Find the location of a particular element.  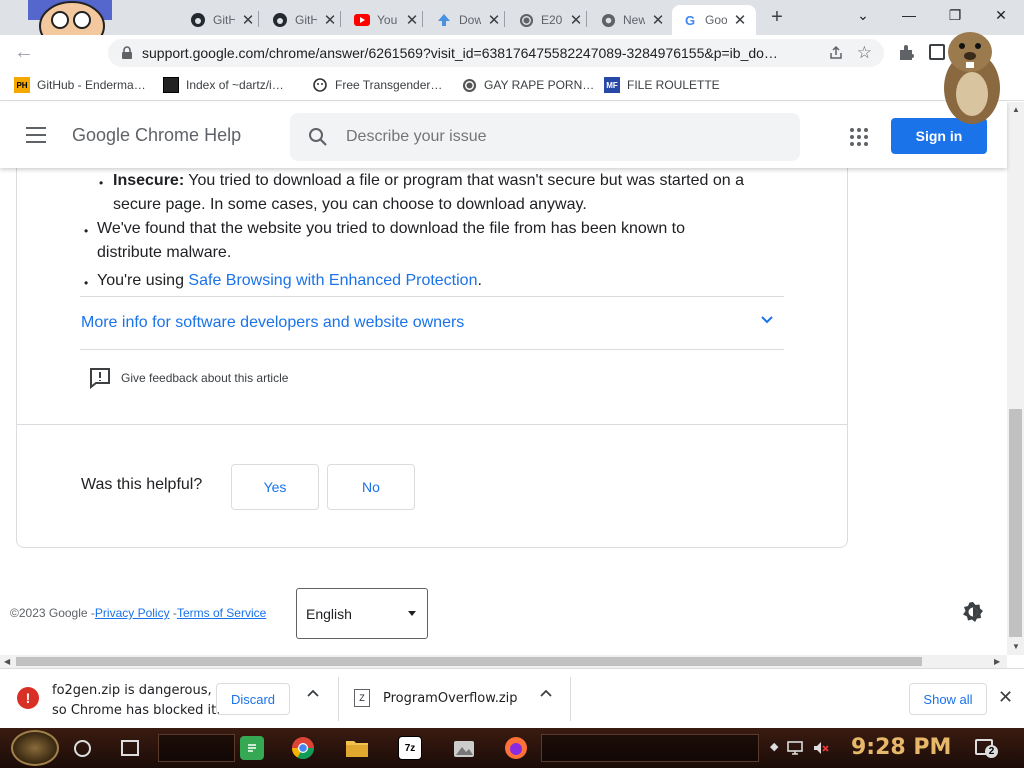

globe-icon is located at coordinates (526, 20).